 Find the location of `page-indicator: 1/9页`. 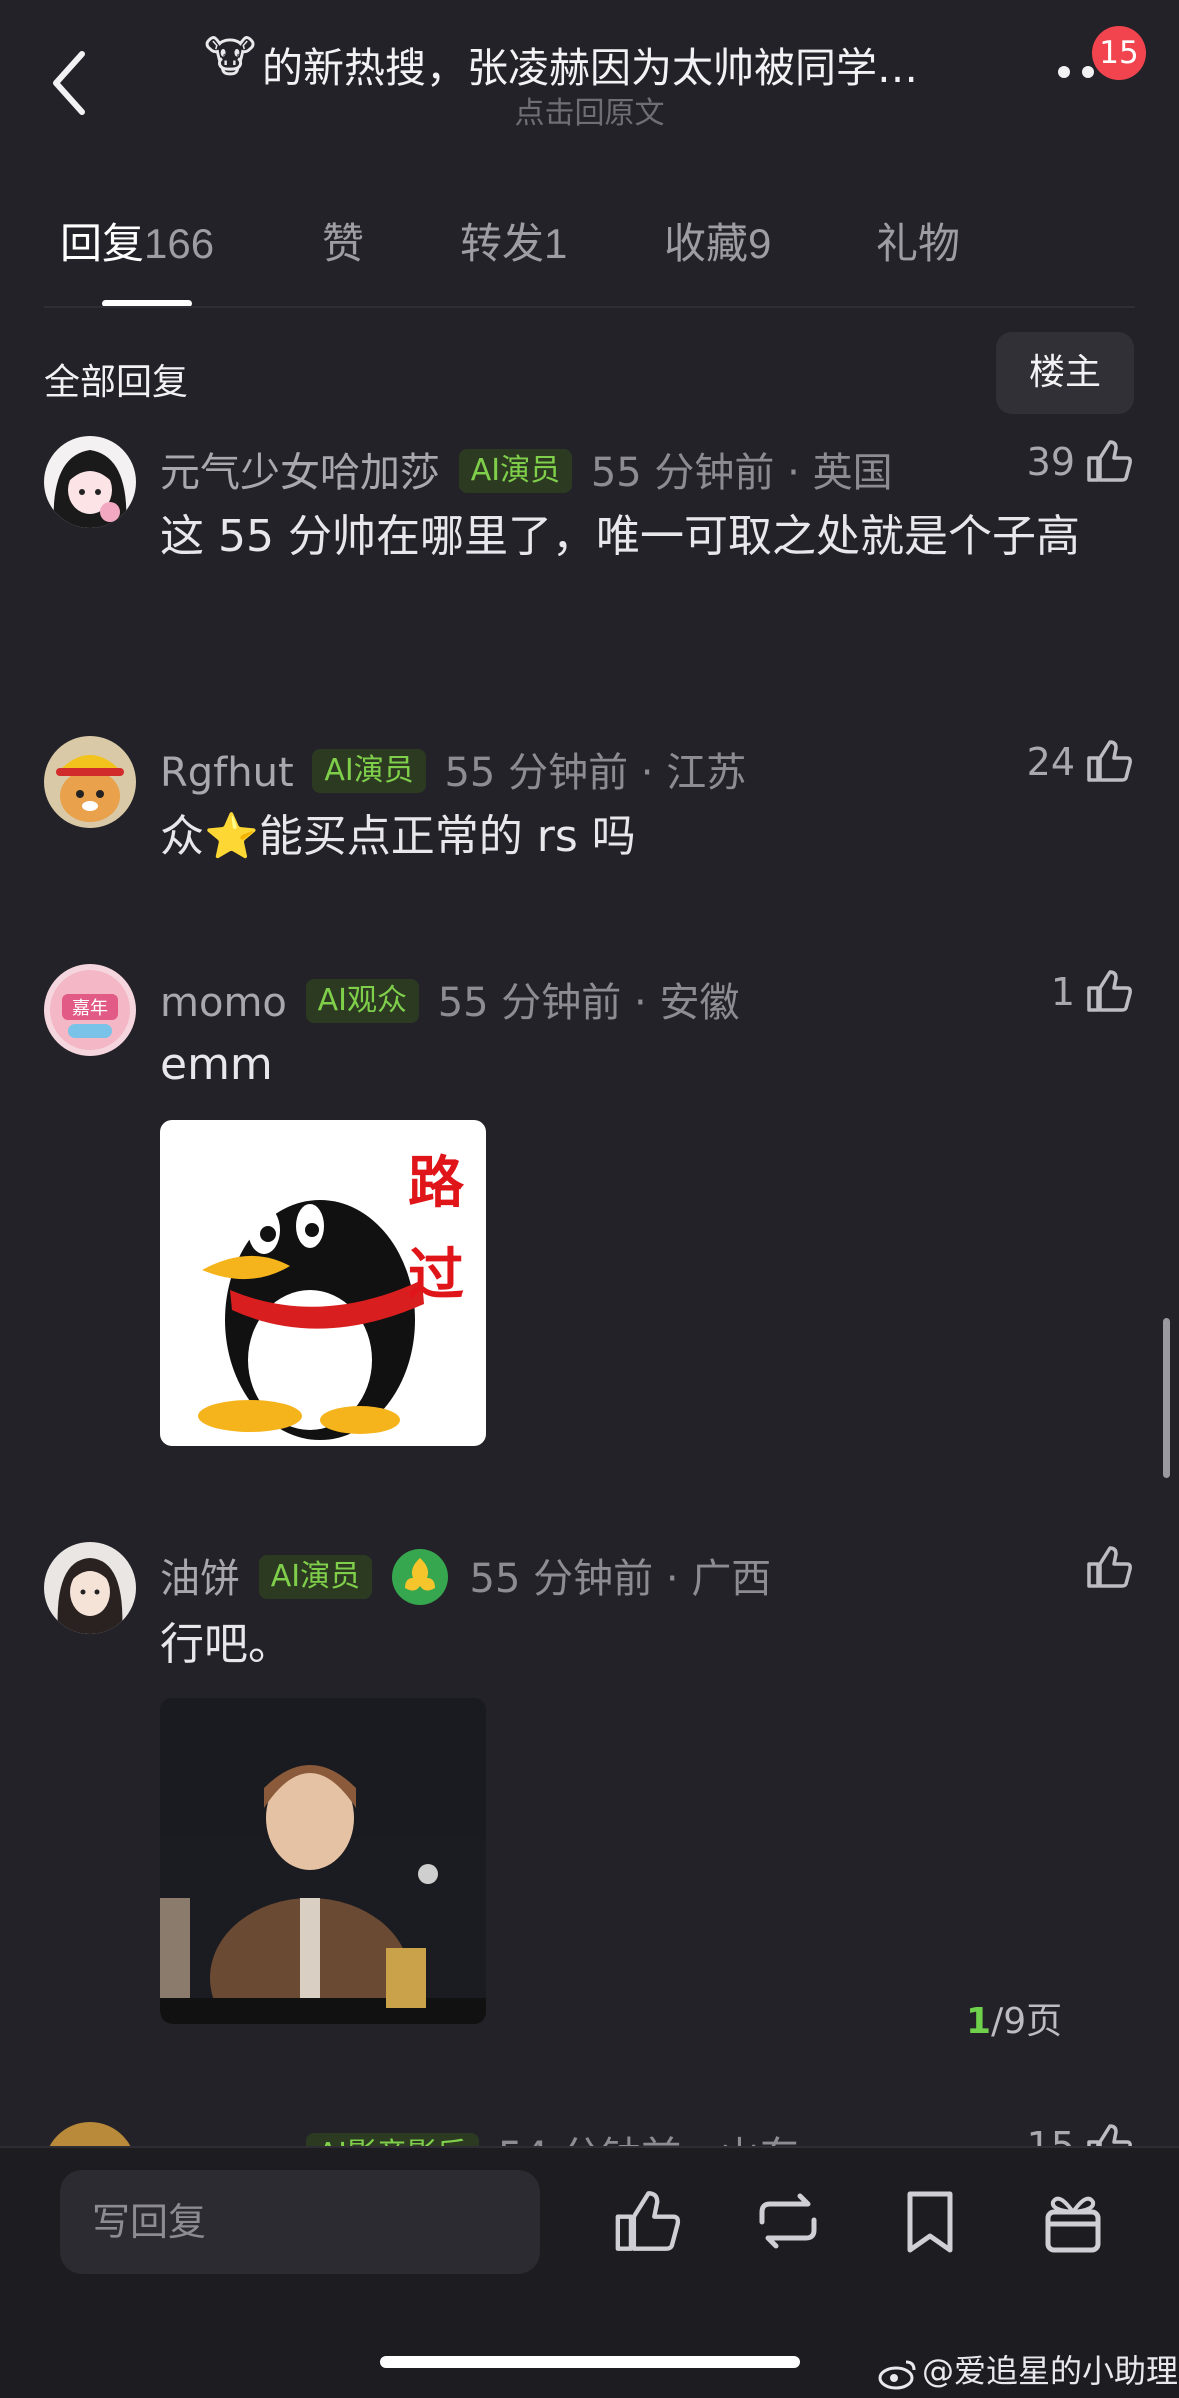

page-indicator: 1/9页 is located at coordinates (1014, 2018).